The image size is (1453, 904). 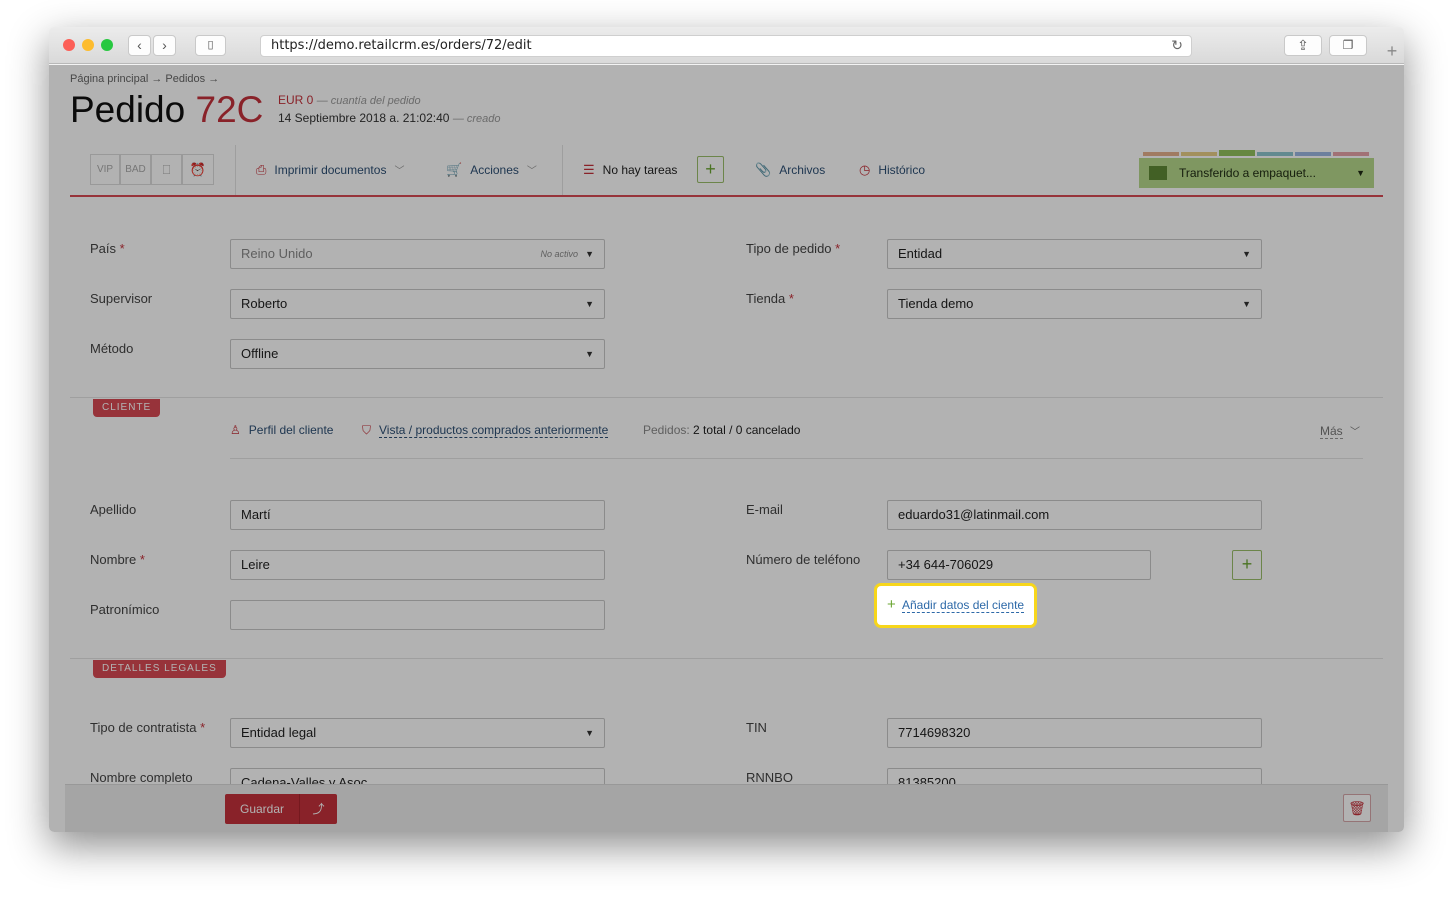 I want to click on save-bar: Guardar ⤴ 🗑, so click(x=726, y=808).